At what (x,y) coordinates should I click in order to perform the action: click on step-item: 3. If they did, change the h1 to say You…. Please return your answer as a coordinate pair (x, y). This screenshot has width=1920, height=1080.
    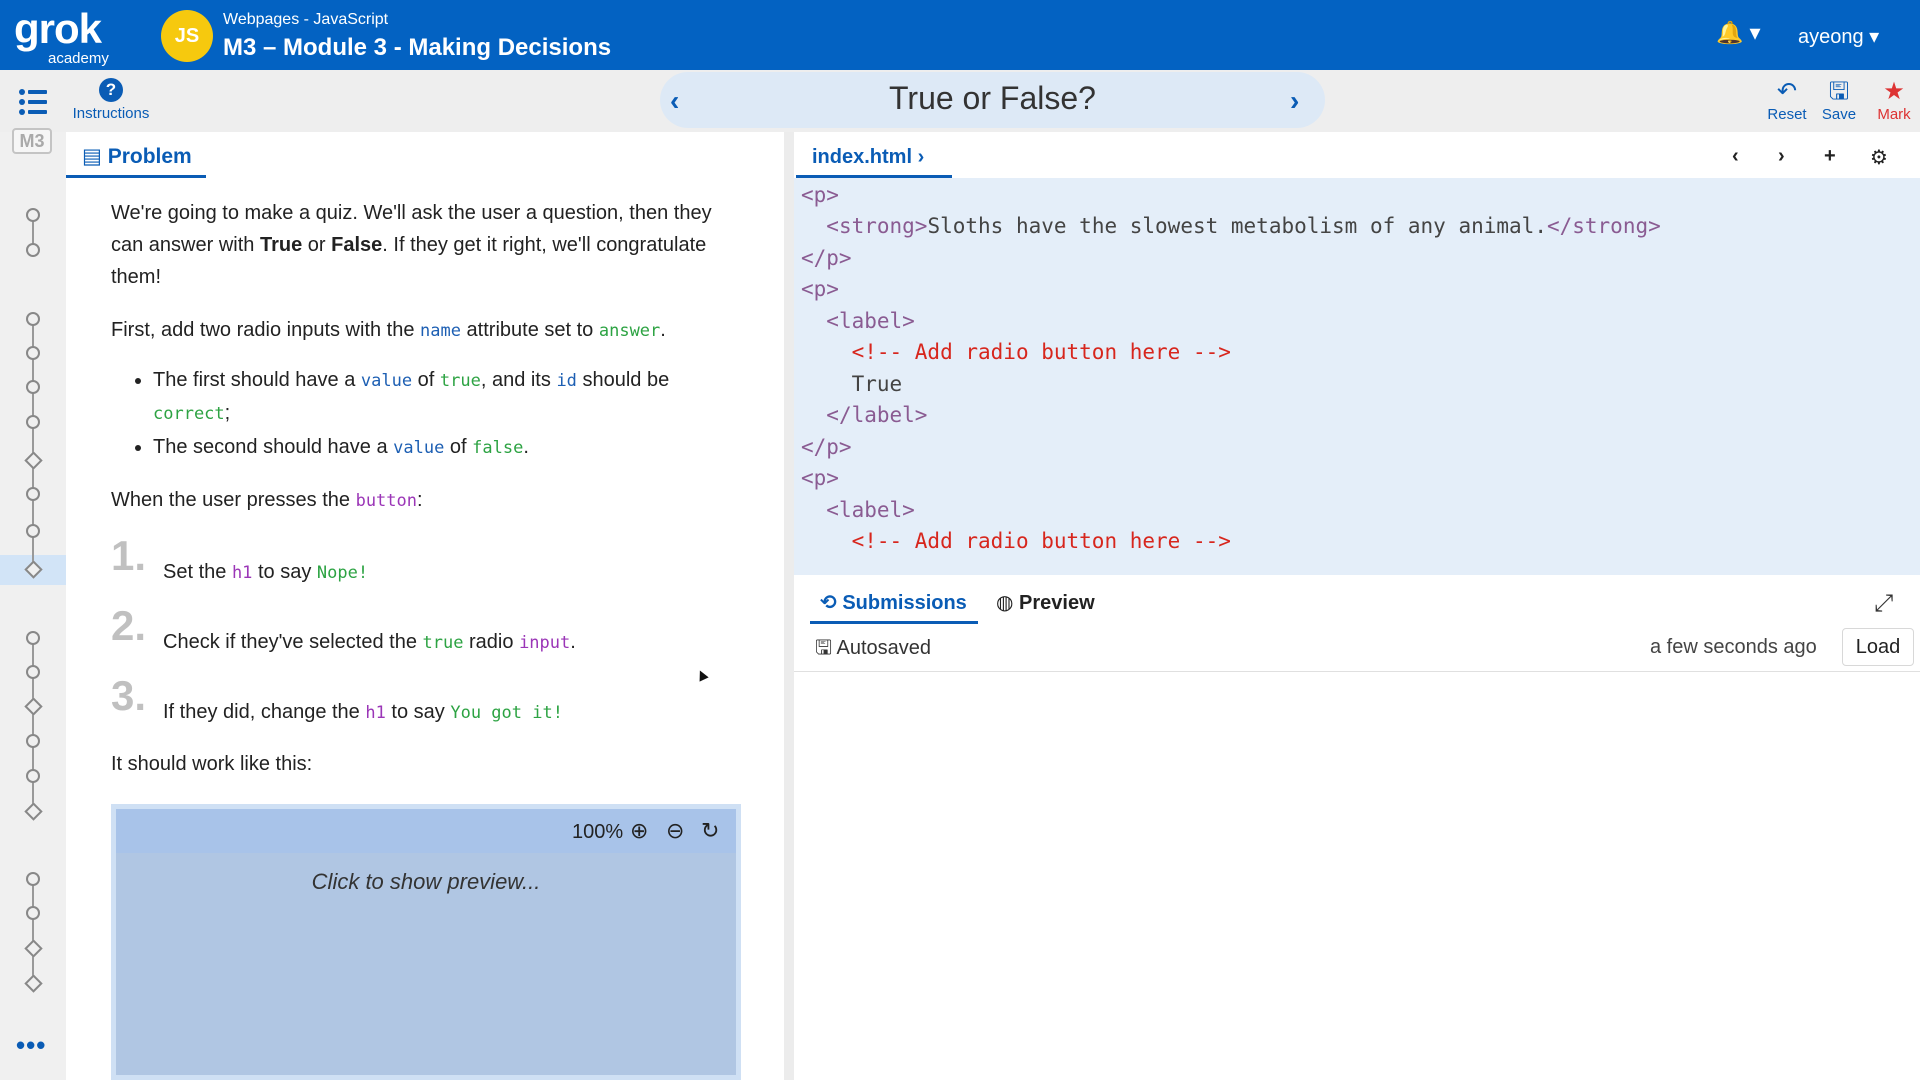
    Looking at the image, I should click on (425, 710).